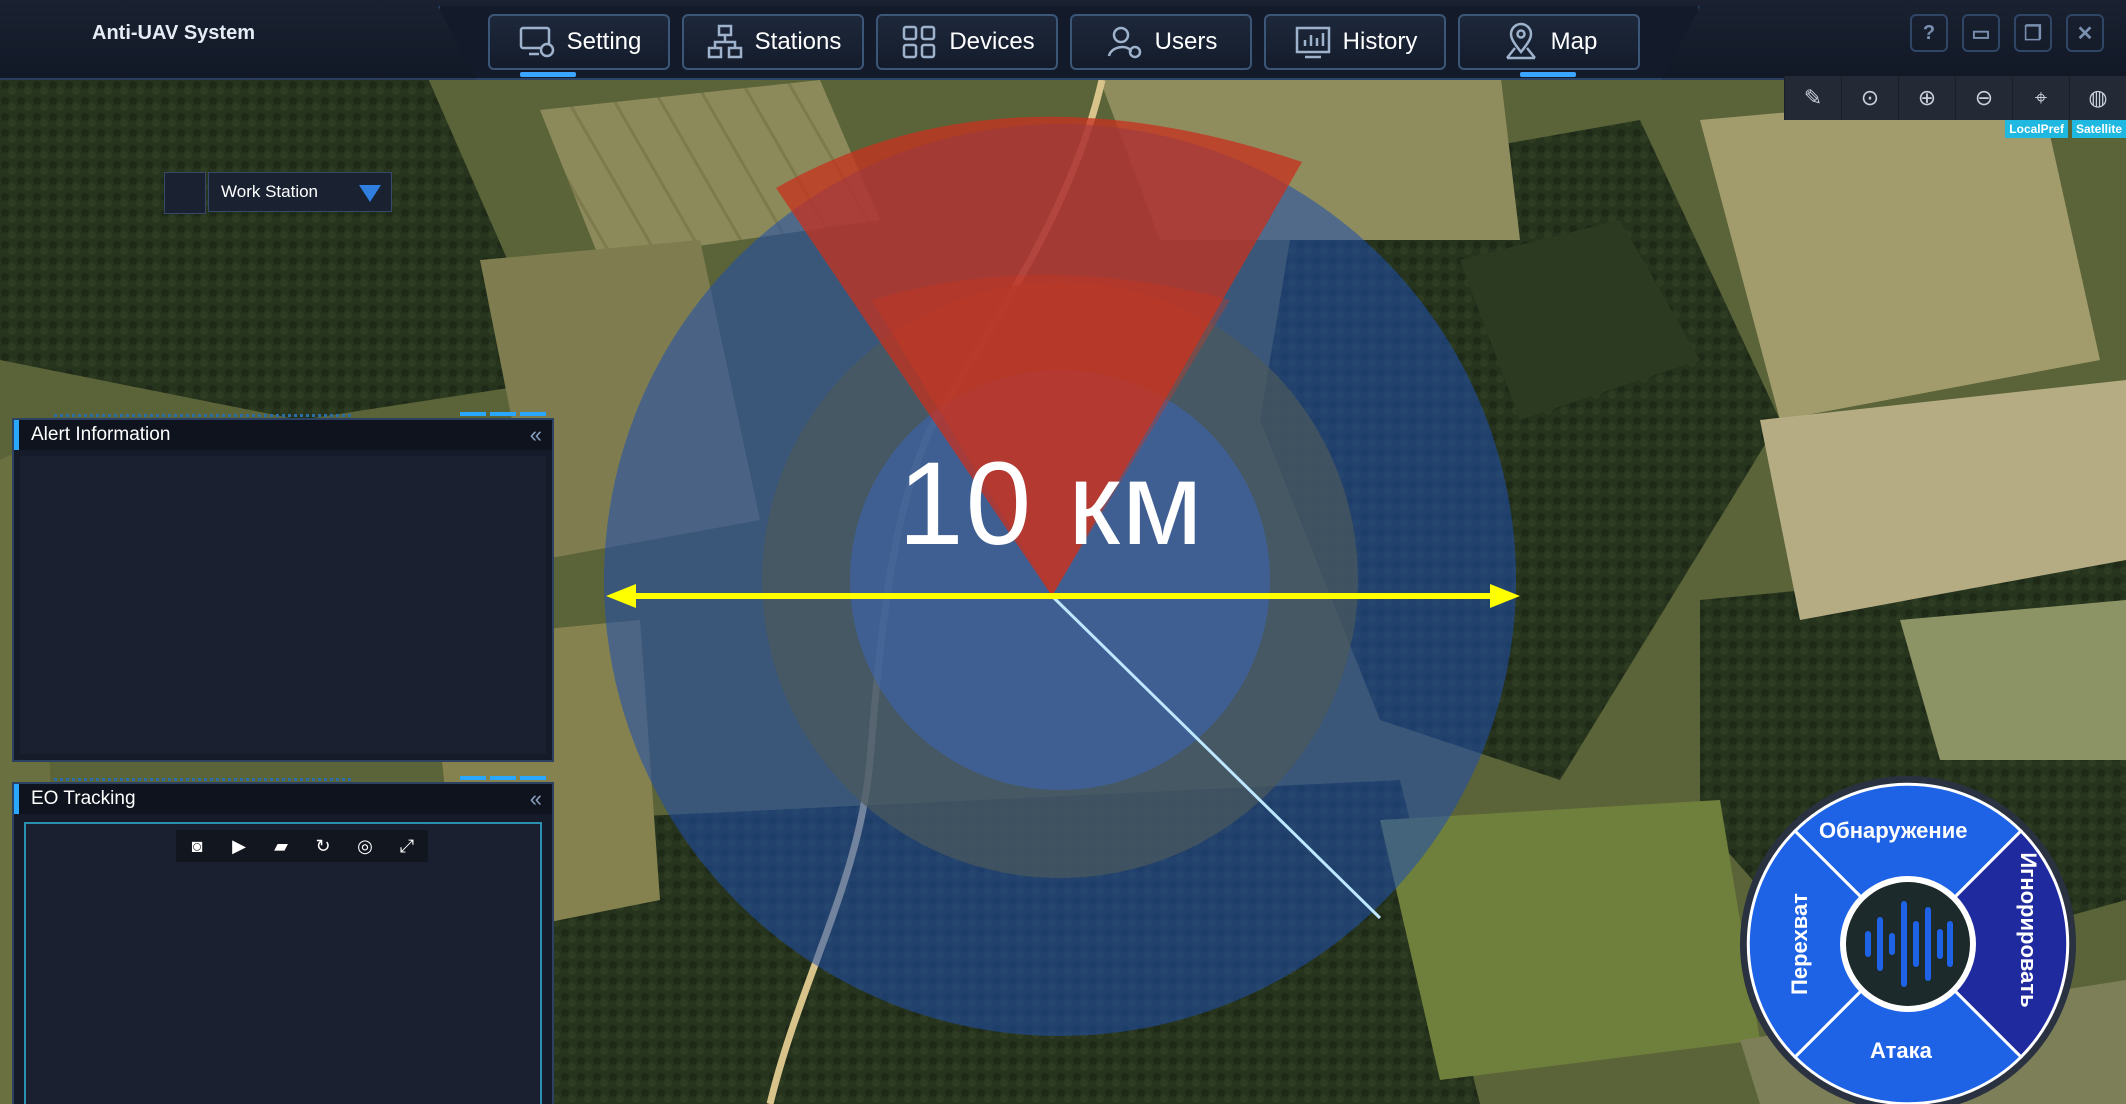 Image resolution: width=2126 pixels, height=1104 pixels. Describe the element at coordinates (798, 41) in the screenshot. I see `nav-stations-label: Stations` at that location.